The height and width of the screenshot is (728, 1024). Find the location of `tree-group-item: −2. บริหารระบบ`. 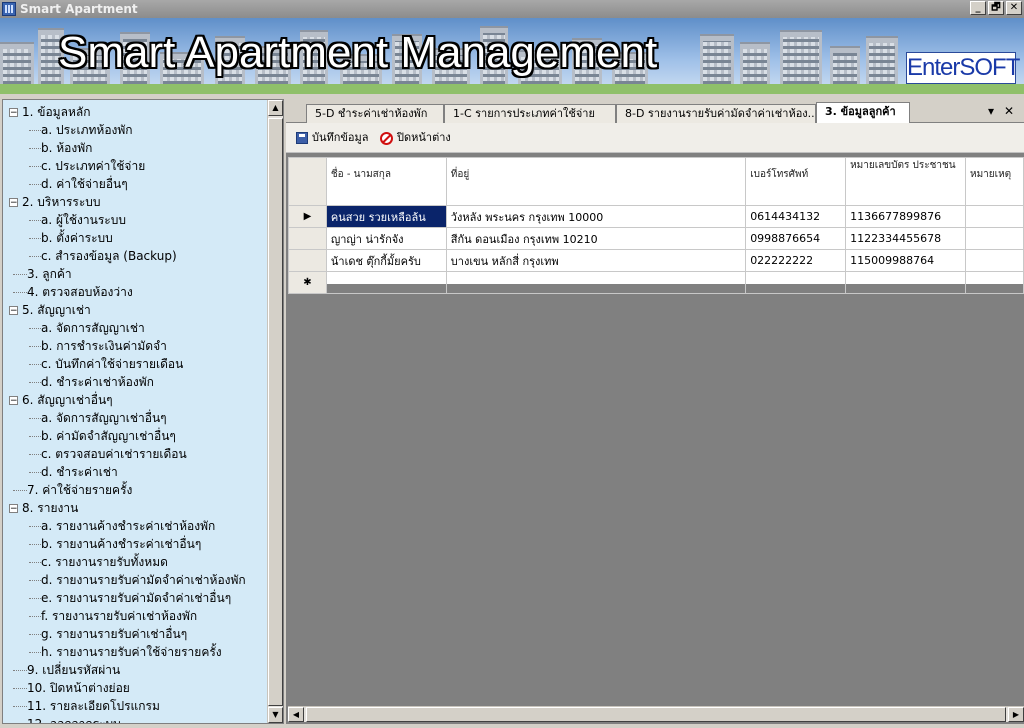

tree-group-item: −2. บริหารระบบ is located at coordinates (135, 202).